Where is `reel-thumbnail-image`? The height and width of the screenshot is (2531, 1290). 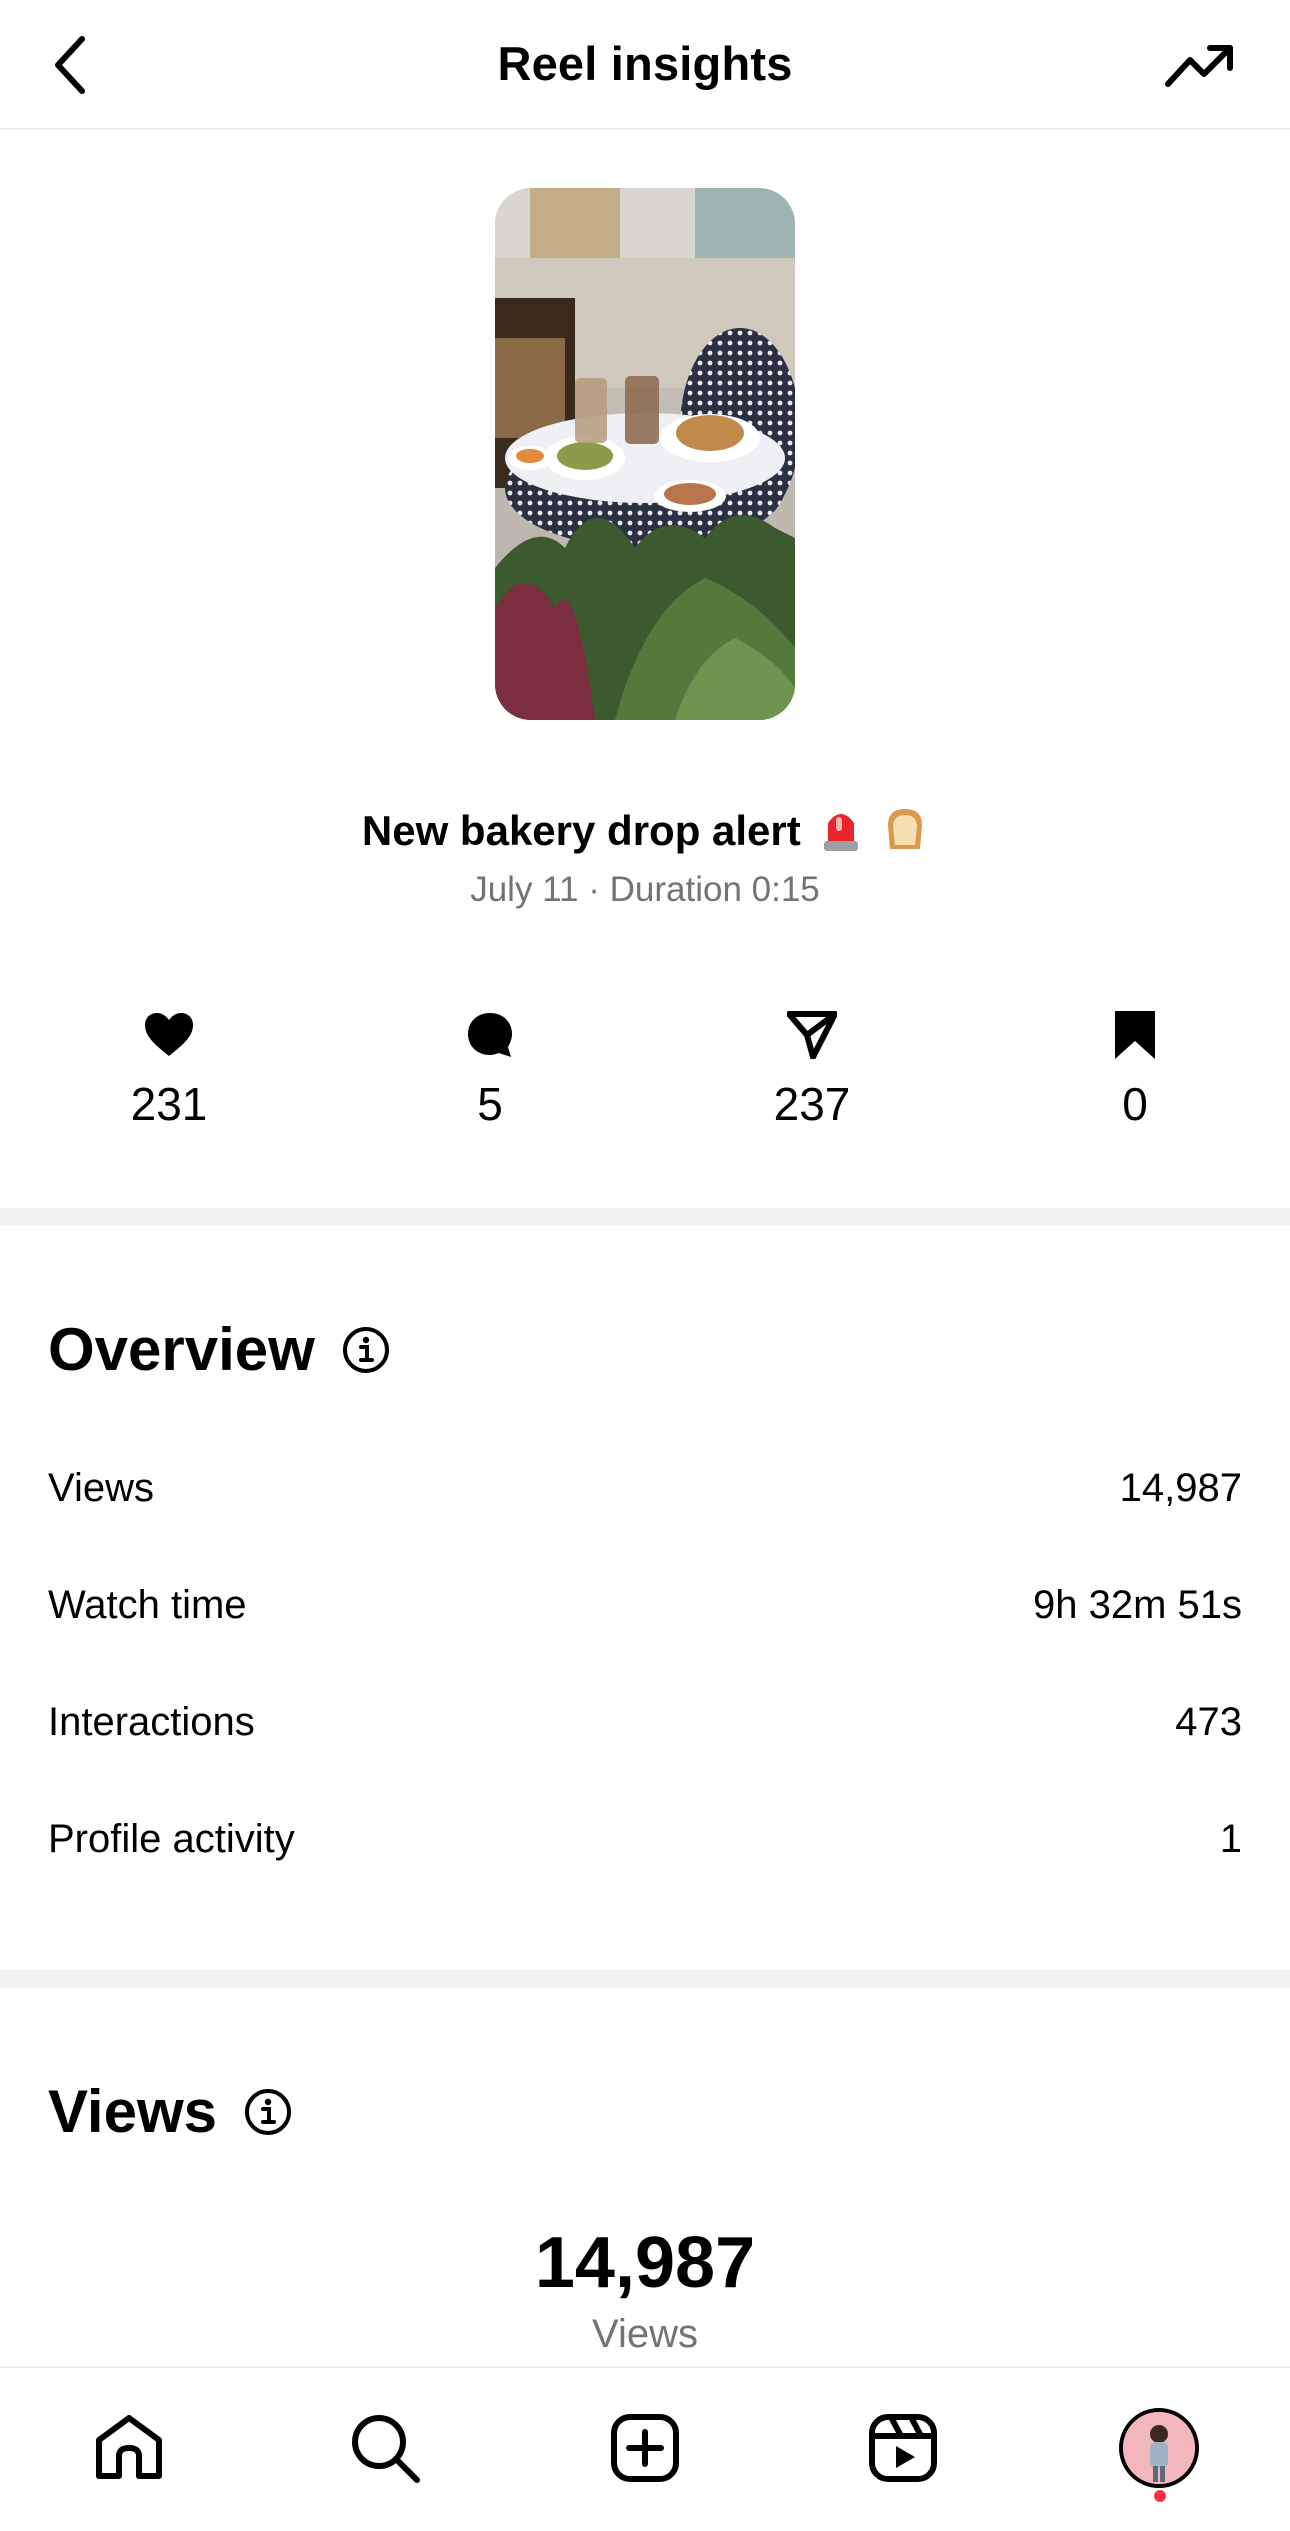
reel-thumbnail-image is located at coordinates (645, 454).